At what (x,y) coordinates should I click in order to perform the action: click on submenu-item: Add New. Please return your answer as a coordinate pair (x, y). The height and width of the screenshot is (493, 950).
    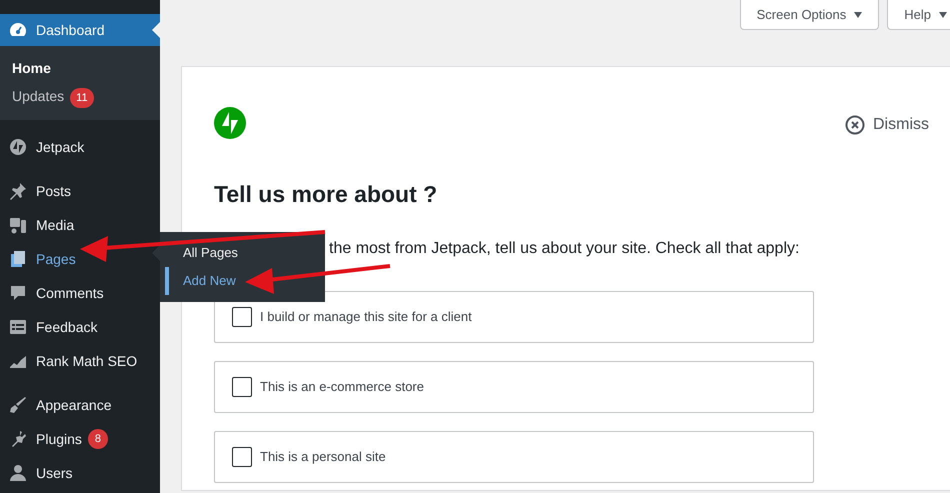
    Looking at the image, I should click on (200, 281).